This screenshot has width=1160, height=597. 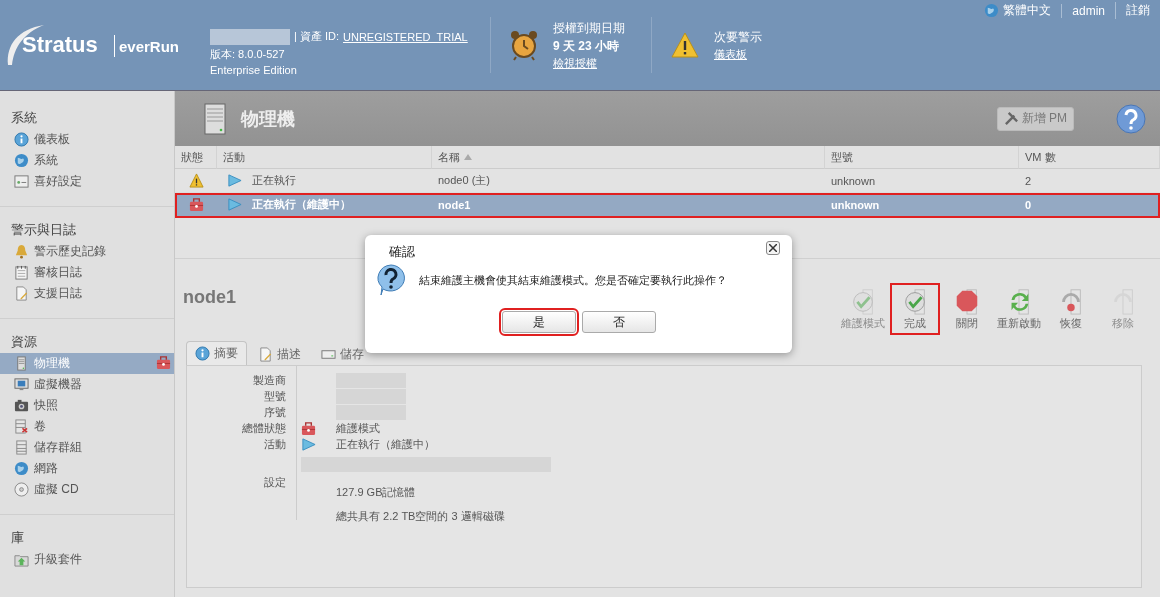 I want to click on sidebar-item: 虛擬 CD, so click(x=87, y=489).